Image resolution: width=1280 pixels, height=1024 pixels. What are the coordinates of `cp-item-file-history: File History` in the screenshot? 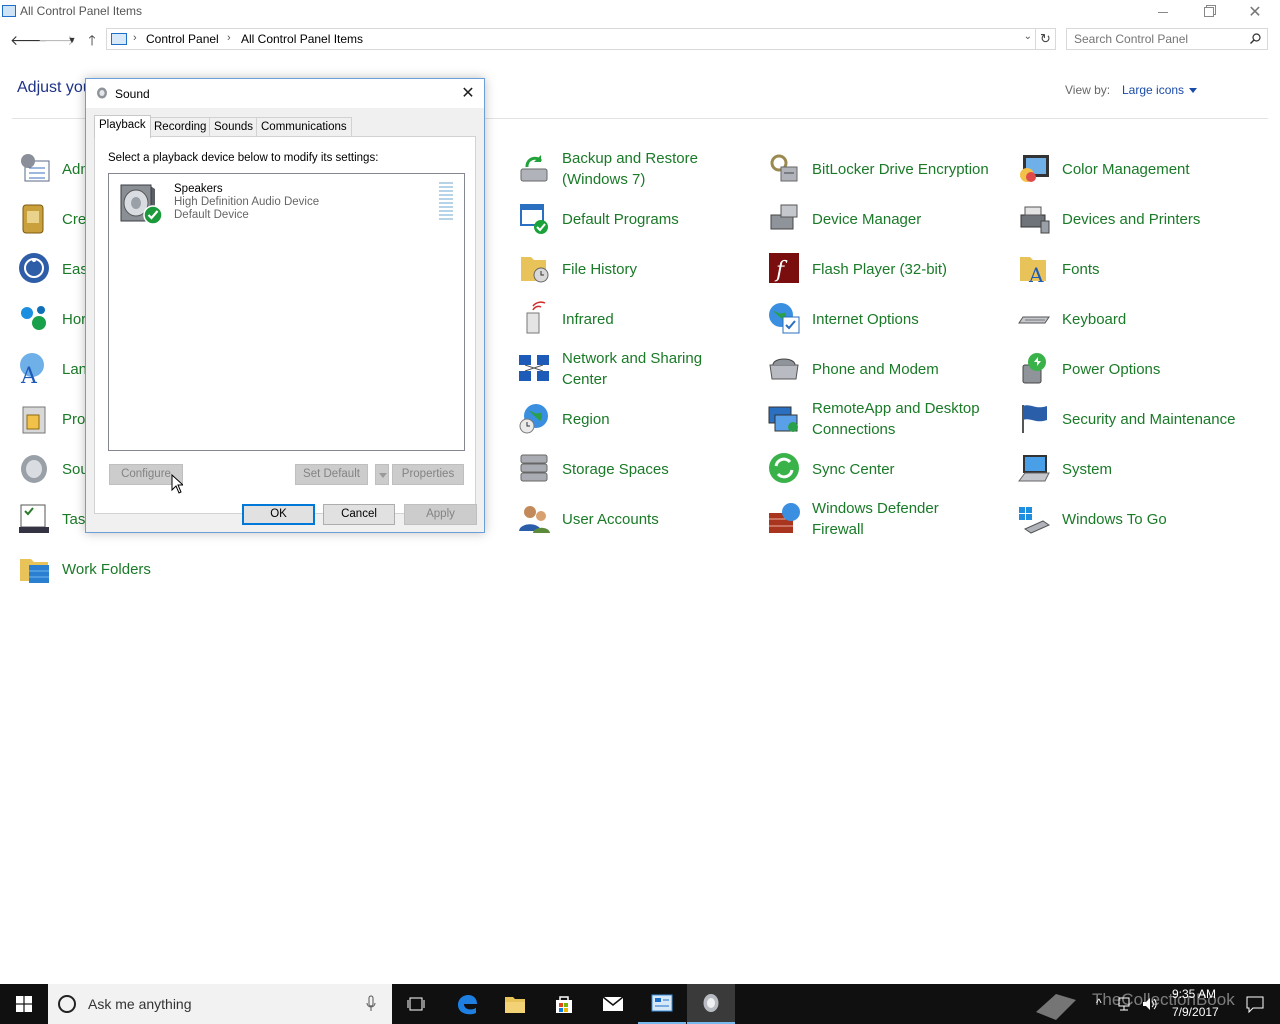 It's located at (632, 269).